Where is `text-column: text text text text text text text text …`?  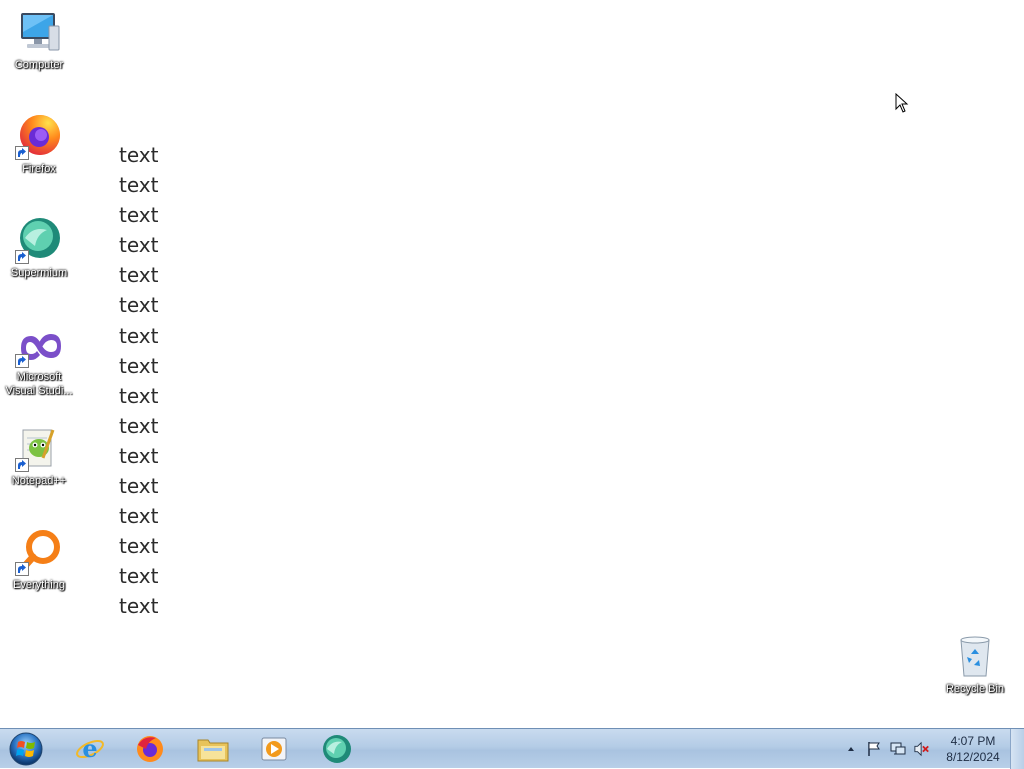
text-column: text text text text text text text text … is located at coordinates (138, 381).